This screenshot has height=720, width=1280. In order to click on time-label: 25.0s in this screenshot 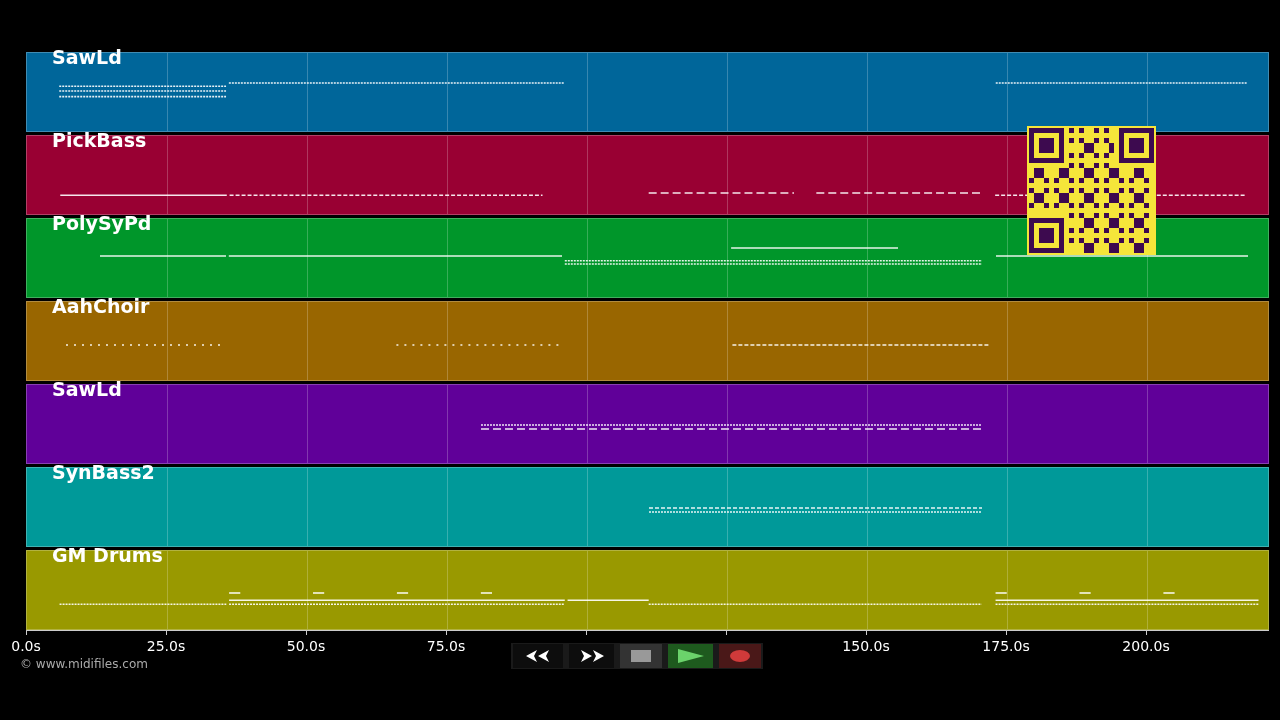, I will do `click(166, 646)`.